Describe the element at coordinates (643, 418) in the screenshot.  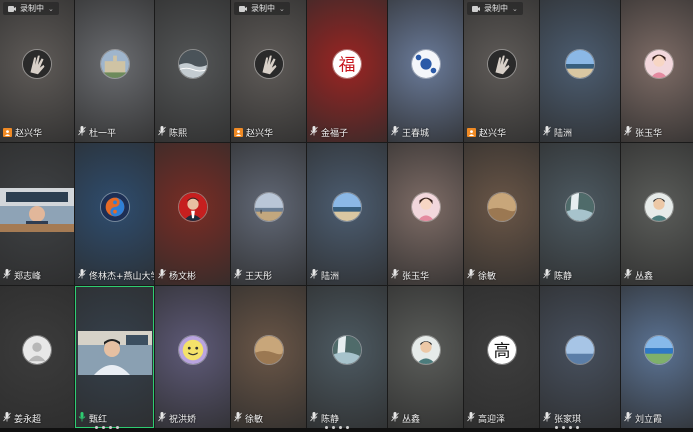
I see `participant-label: 刘立霞` at that location.